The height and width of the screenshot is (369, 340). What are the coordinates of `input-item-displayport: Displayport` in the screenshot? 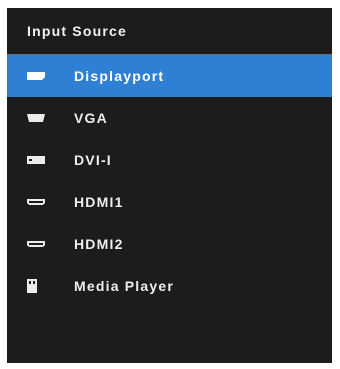 It's located at (169, 76).